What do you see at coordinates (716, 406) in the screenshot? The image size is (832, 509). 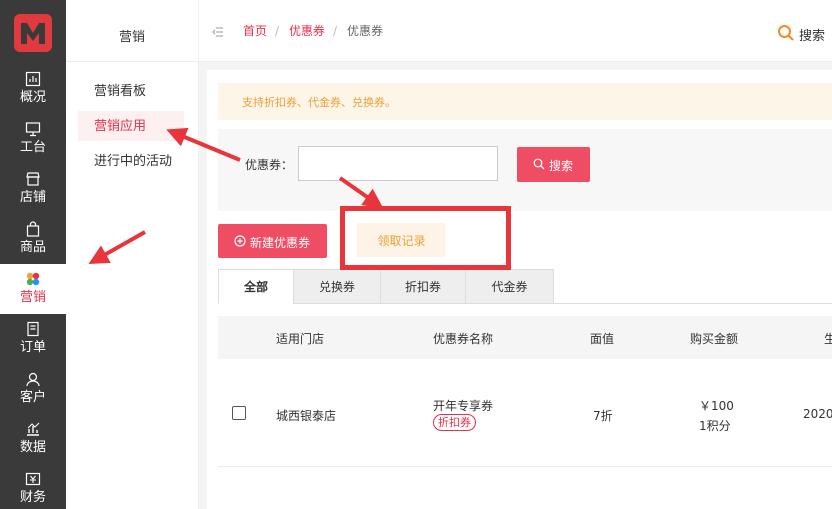 I see `cell-price: ￥100` at bounding box center [716, 406].